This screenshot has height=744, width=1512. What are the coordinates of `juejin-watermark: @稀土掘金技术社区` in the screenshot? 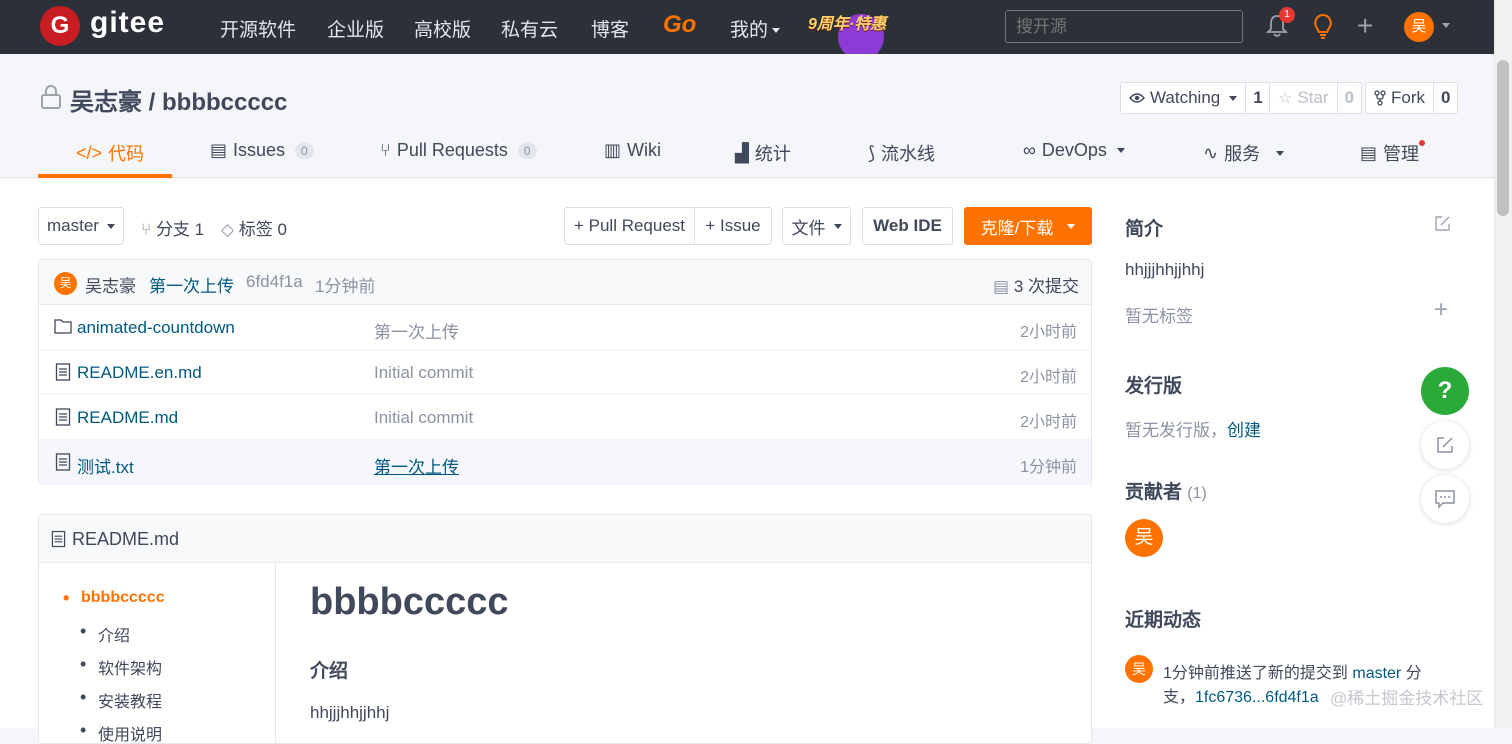 It's located at (1407, 698).